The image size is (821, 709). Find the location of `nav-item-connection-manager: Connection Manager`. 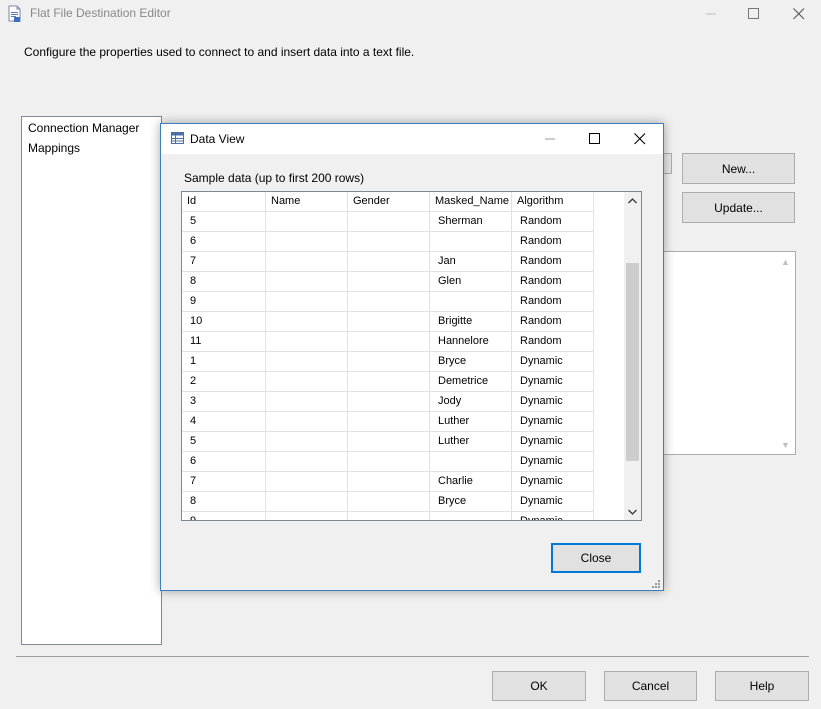

nav-item-connection-manager: Connection Manager is located at coordinates (83, 128).